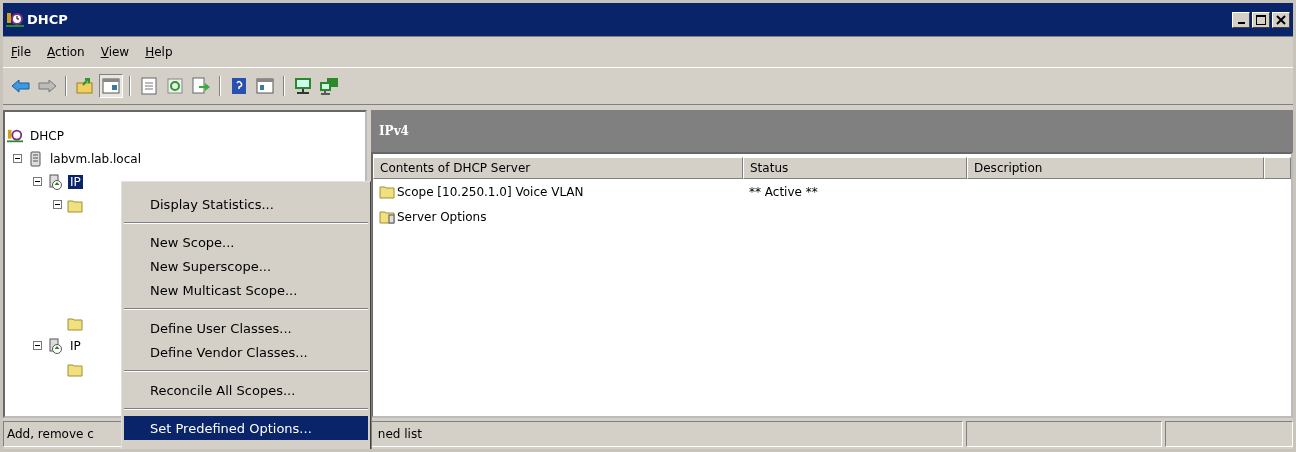 The height and width of the screenshot is (452, 1296). What do you see at coordinates (1115, 168) in the screenshot?
I see `column-header: Description` at bounding box center [1115, 168].